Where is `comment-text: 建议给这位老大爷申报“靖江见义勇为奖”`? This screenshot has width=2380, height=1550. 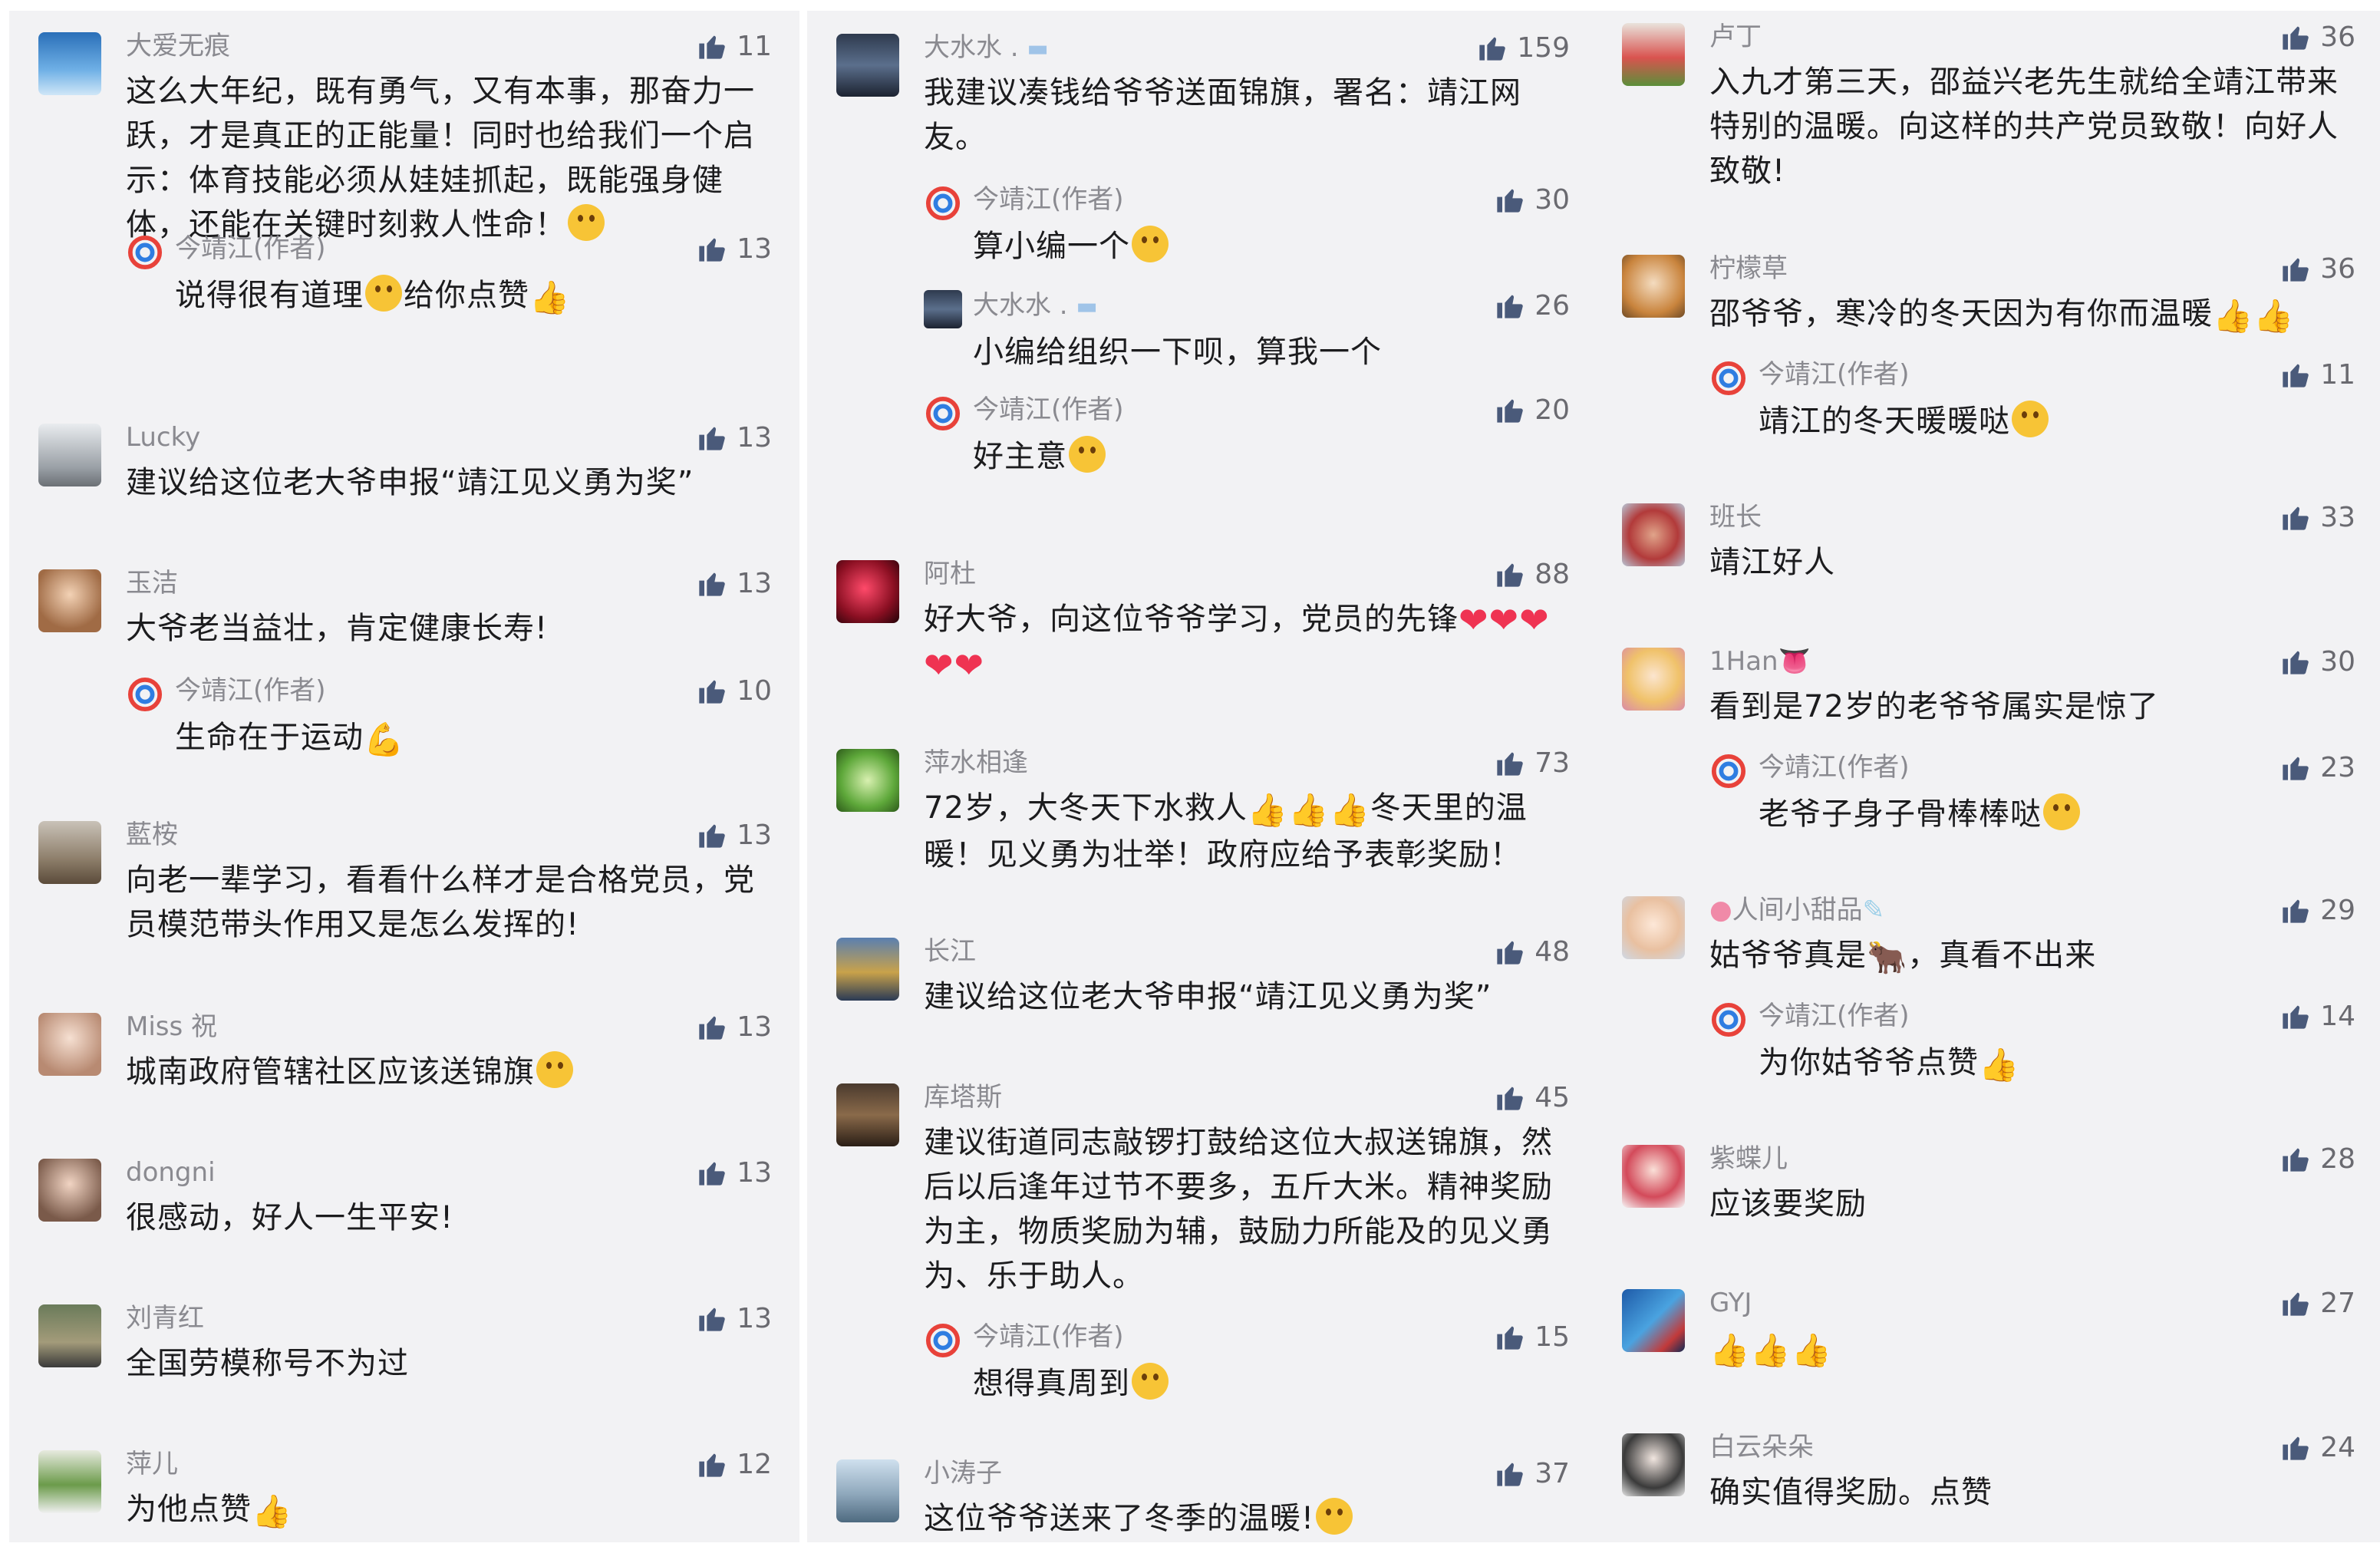
comment-text: 建议给这位老大爷申报“靖江见义勇为奖” is located at coordinates (410, 482).